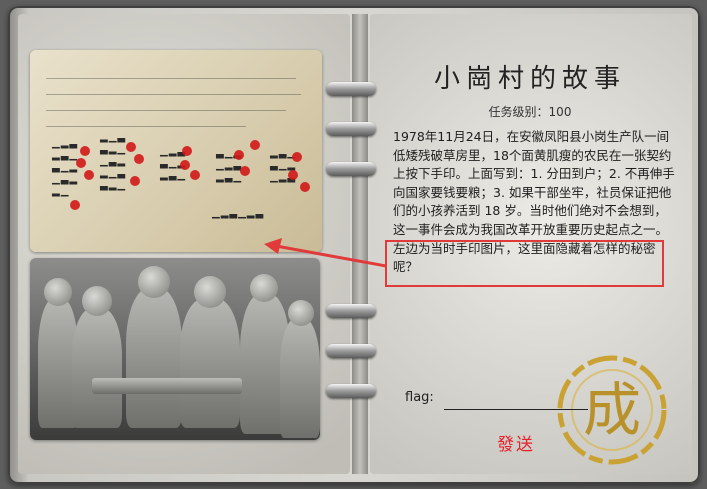 The height and width of the screenshot is (489, 707). What do you see at coordinates (530, 112) in the screenshot?
I see `task-level: 任务级别：100` at bounding box center [530, 112].